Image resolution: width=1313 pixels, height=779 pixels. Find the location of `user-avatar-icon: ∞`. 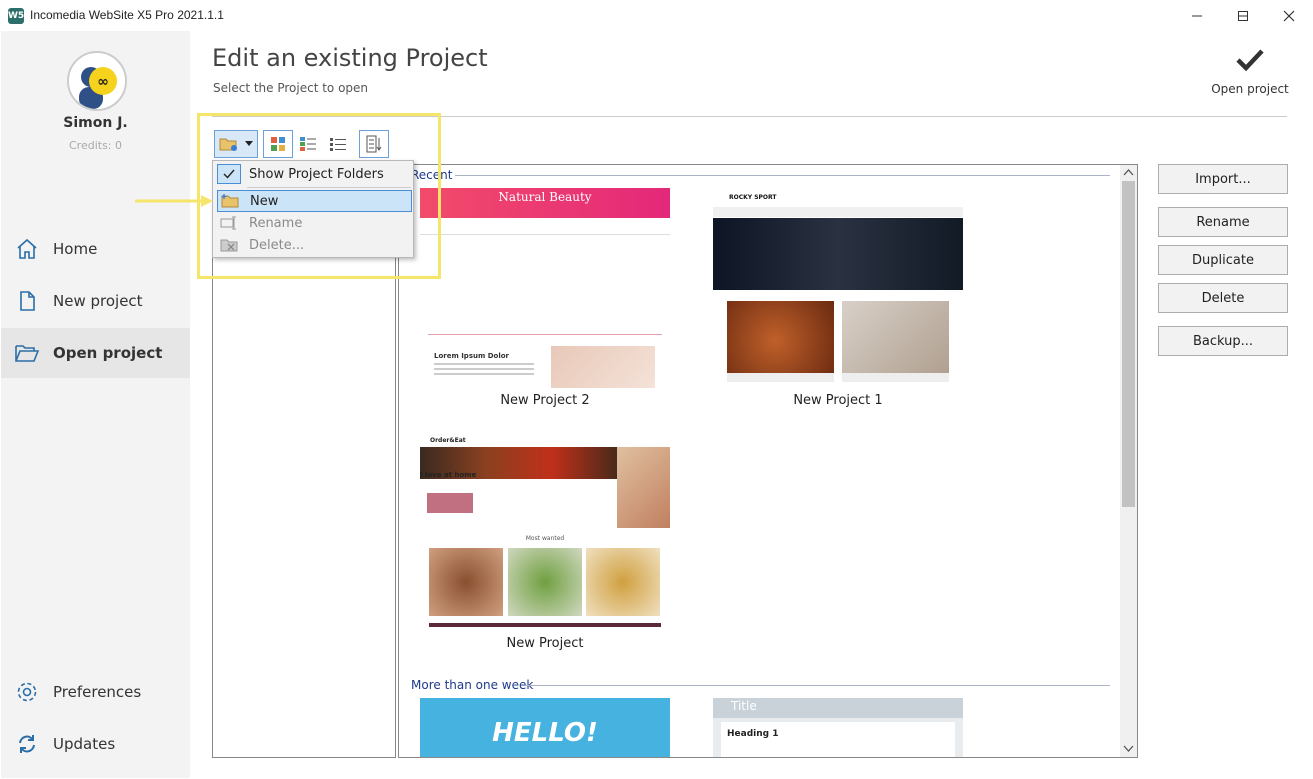

user-avatar-icon: ∞ is located at coordinates (97, 81).